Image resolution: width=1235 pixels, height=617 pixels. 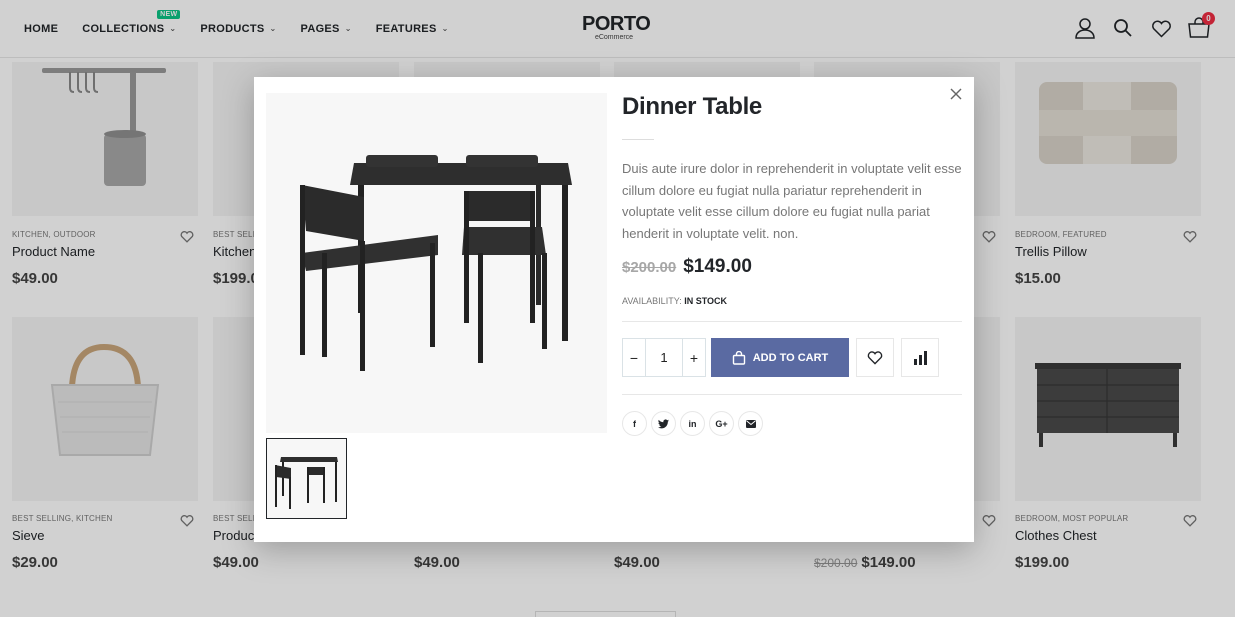 I want to click on quantity-input: 1, so click(x=664, y=357).